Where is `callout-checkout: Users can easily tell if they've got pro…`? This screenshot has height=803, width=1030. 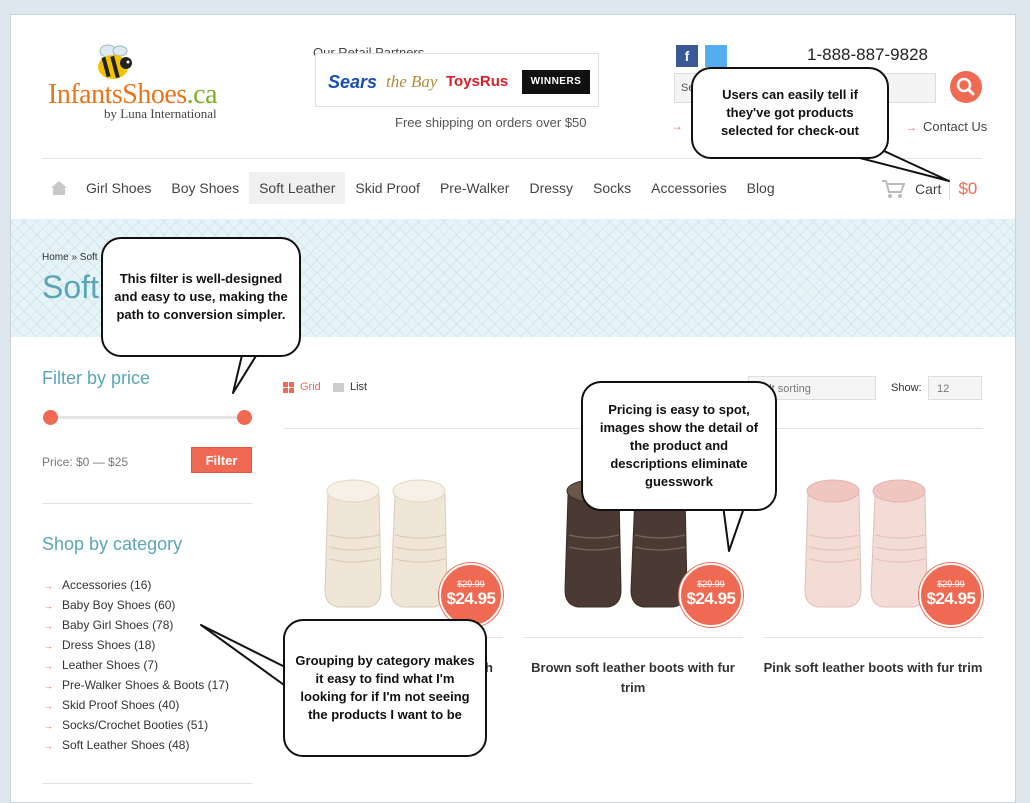 callout-checkout: Users can easily tell if they've got pro… is located at coordinates (790, 113).